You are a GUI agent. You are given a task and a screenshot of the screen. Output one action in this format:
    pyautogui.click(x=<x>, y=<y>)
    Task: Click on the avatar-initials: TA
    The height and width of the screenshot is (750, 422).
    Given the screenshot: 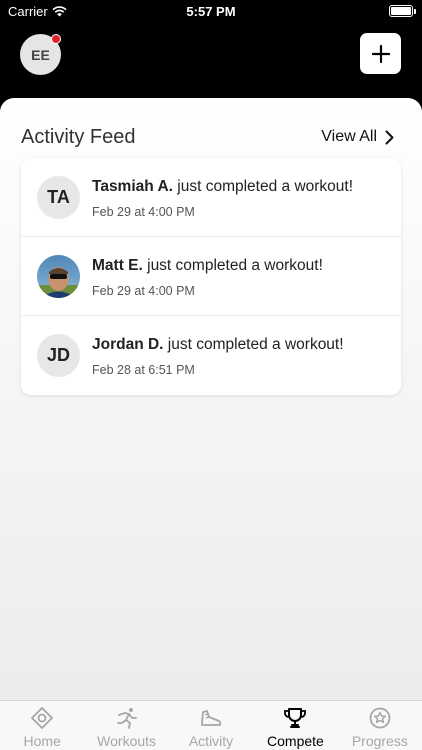 What is the action you would take?
    pyautogui.click(x=58, y=197)
    